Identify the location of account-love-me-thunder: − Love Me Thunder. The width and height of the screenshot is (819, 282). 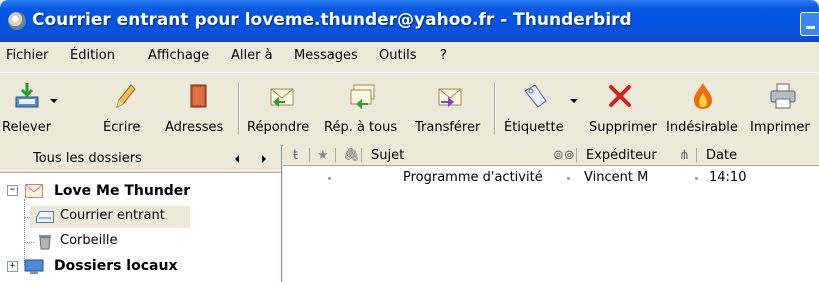
(140, 192).